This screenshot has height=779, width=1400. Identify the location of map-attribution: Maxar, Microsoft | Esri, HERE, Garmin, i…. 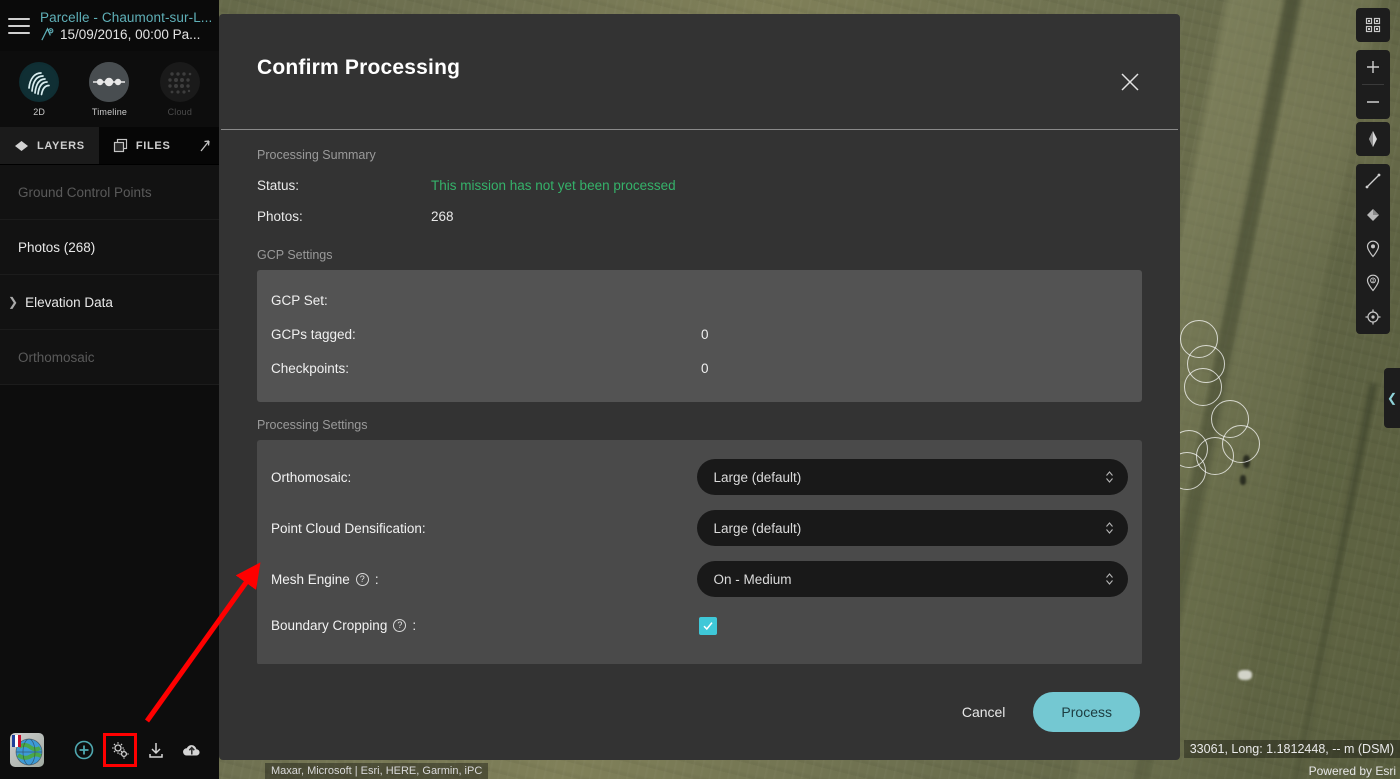
(377, 771).